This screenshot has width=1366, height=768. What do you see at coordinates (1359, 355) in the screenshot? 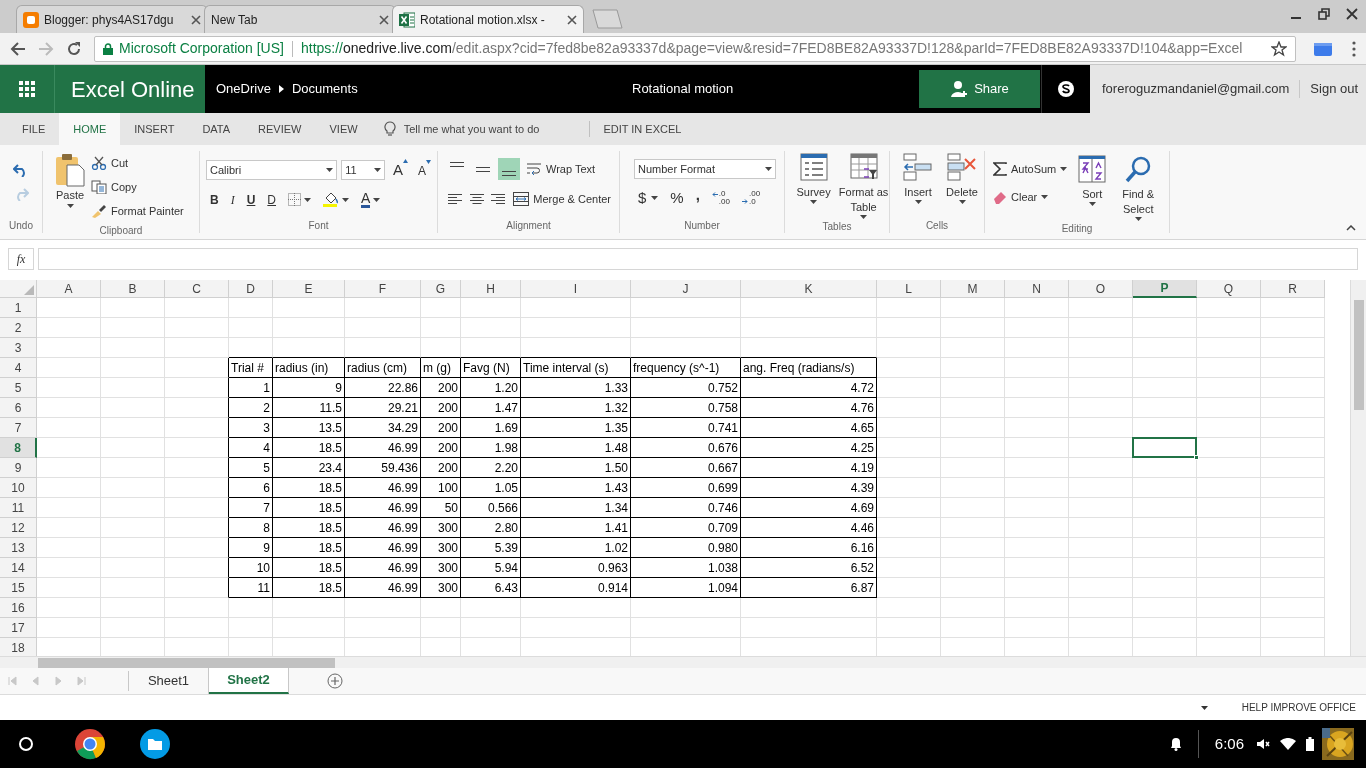
I see `scrollbar-thumb` at bounding box center [1359, 355].